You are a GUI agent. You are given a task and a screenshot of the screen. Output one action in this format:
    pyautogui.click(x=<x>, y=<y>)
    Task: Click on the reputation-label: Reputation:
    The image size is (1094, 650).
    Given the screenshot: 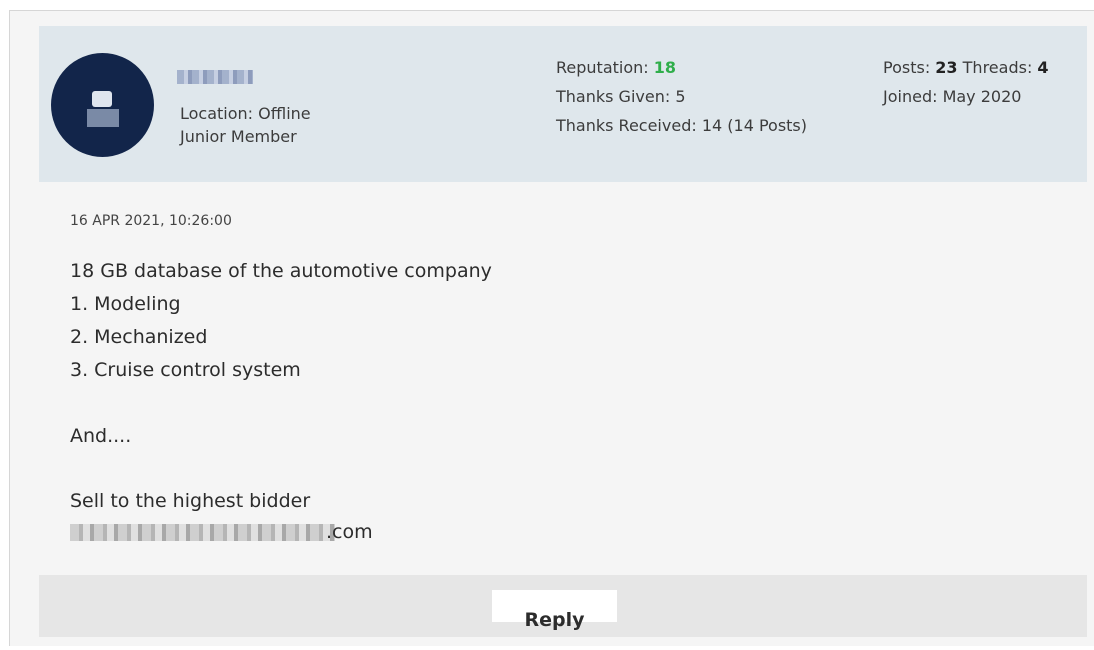 What is the action you would take?
    pyautogui.click(x=602, y=67)
    